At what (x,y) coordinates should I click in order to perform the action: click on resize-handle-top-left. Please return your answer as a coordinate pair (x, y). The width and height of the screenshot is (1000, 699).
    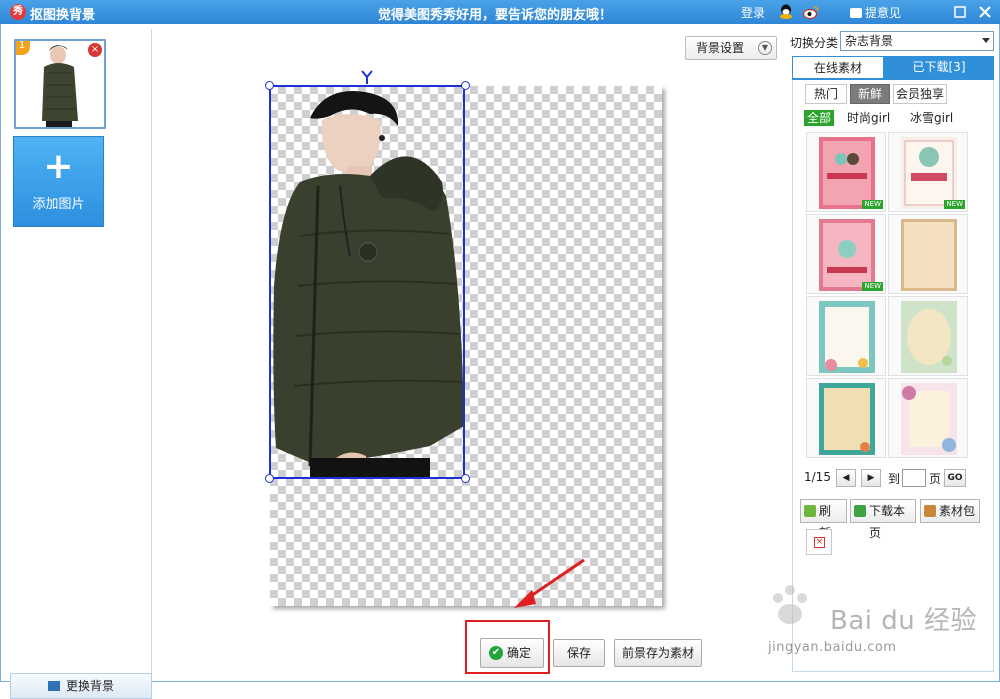
    Looking at the image, I should click on (269, 85).